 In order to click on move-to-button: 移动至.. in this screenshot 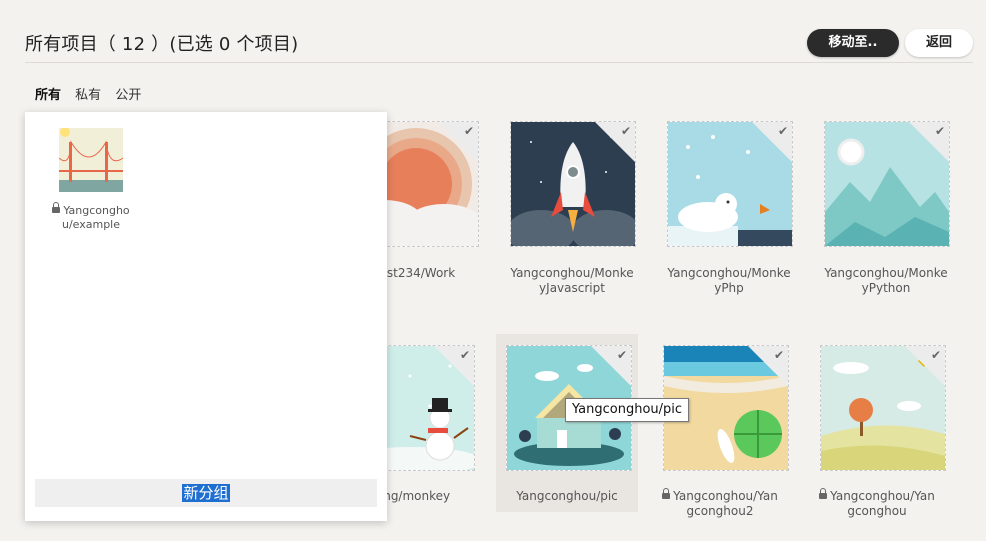, I will do `click(853, 43)`.